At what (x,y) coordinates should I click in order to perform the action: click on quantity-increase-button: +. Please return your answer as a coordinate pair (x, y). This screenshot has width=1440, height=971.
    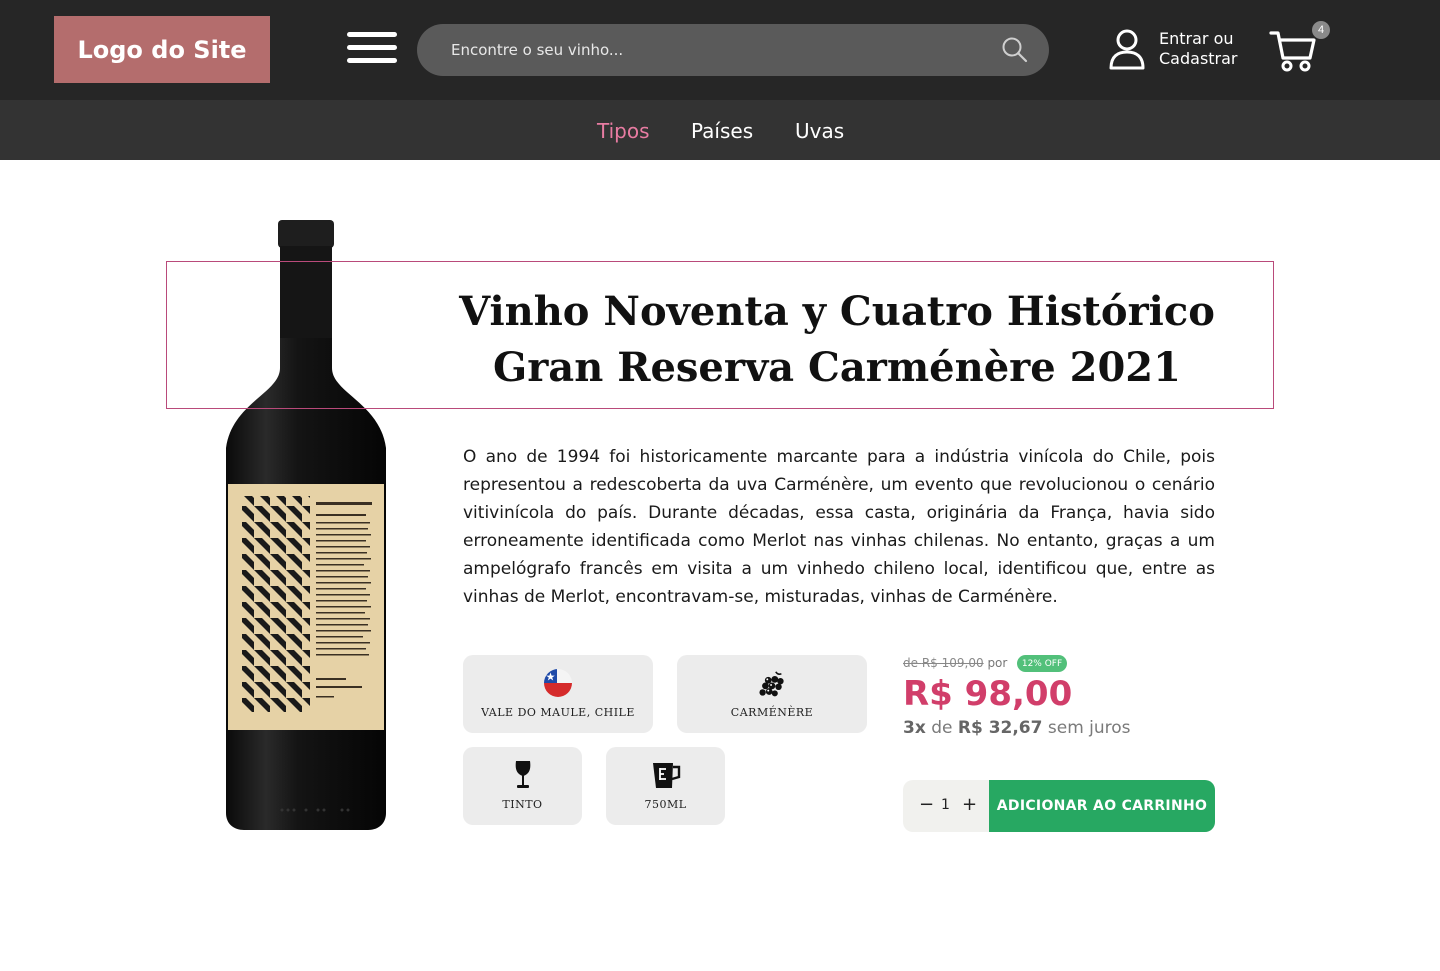
    Looking at the image, I should click on (969, 804).